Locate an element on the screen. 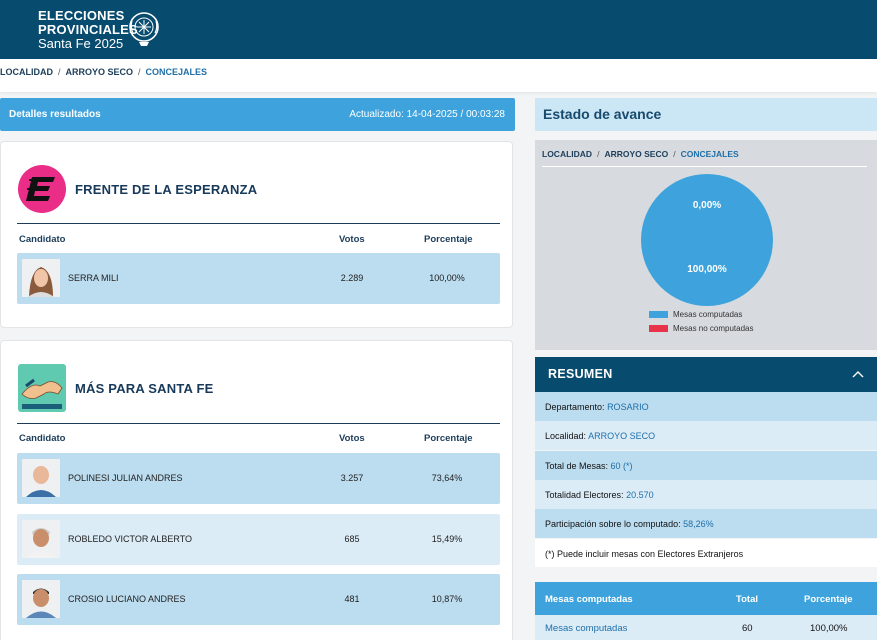 This screenshot has width=877, height=640. details-title: Detalles resultados is located at coordinates (55, 114).